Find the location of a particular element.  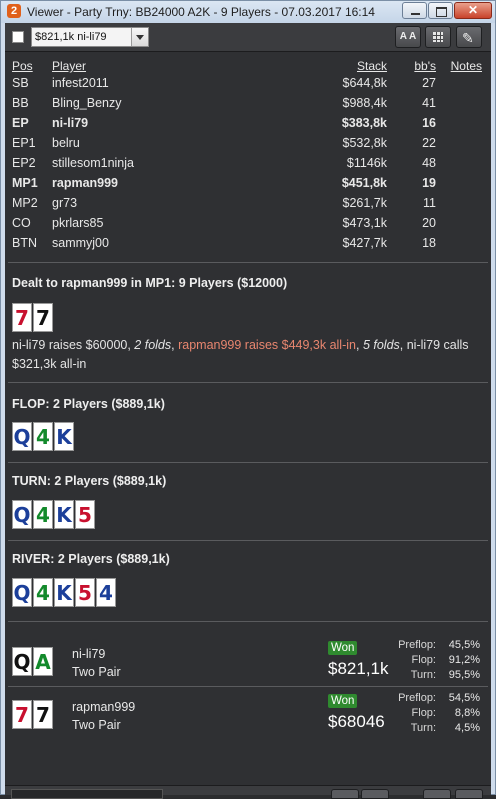

player-bbs: 41 is located at coordinates (429, 103).